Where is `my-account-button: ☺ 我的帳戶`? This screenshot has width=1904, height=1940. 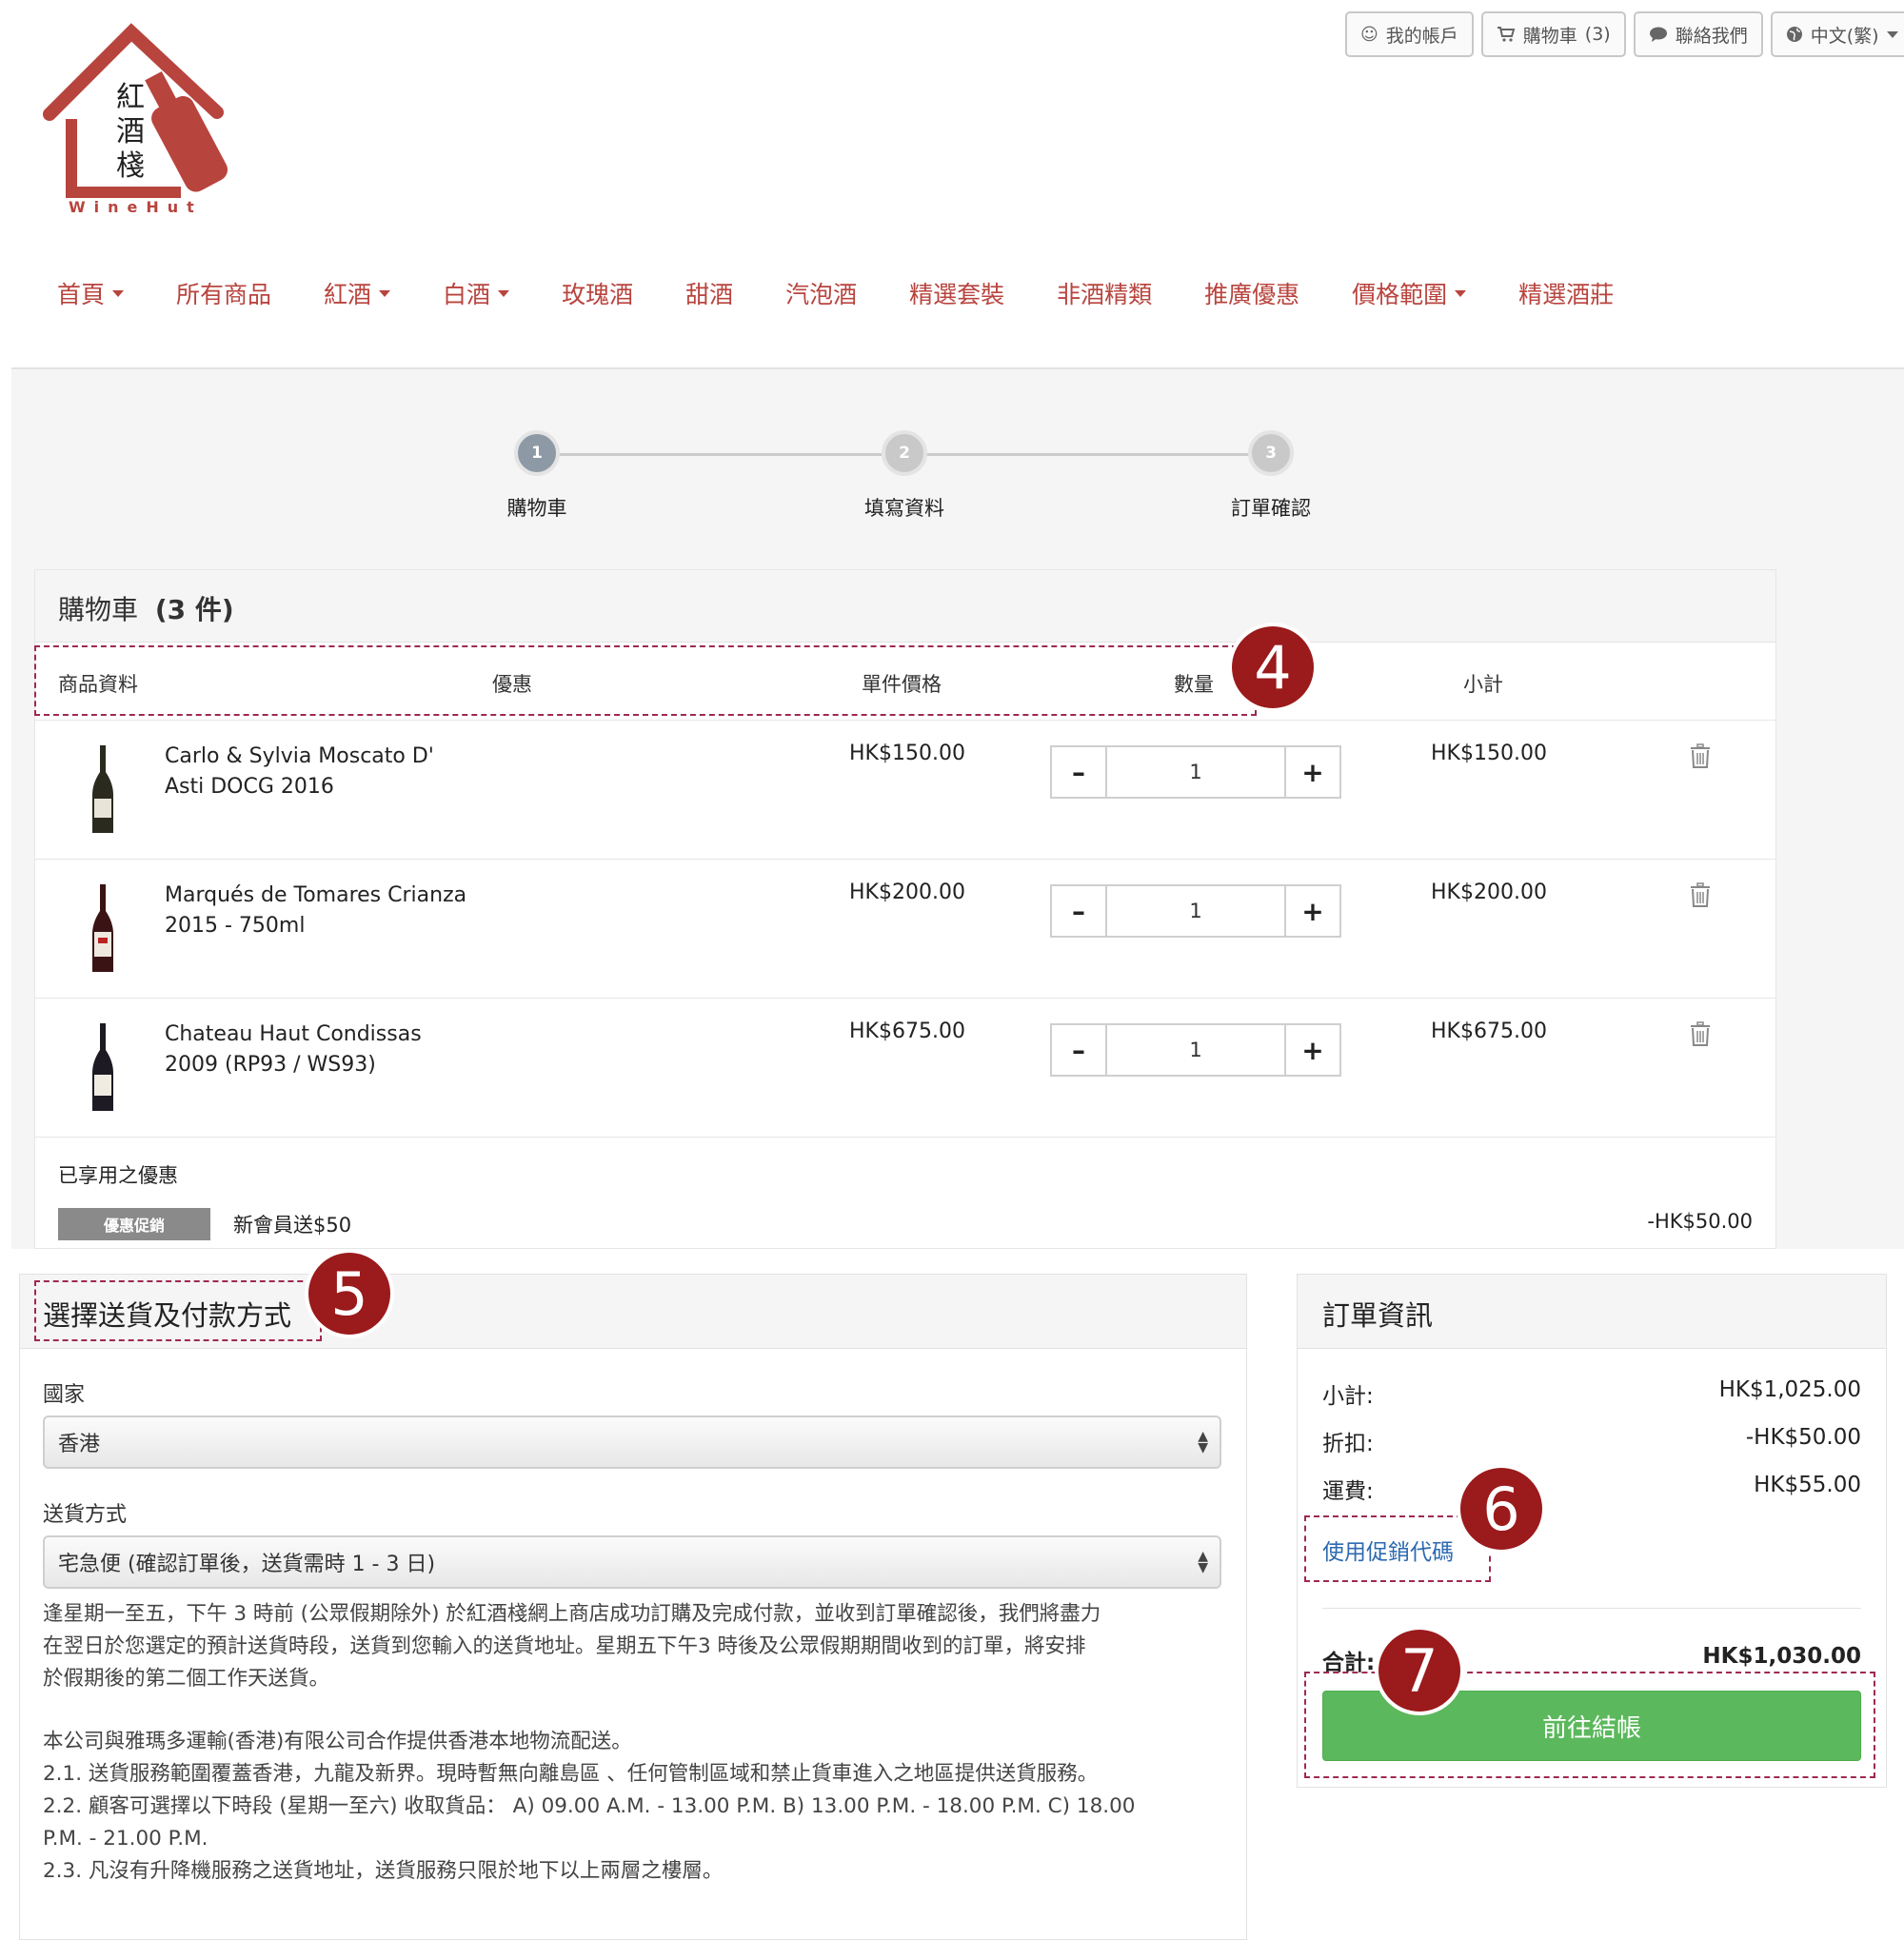
my-account-button: ☺ 我的帳戶 is located at coordinates (1409, 34).